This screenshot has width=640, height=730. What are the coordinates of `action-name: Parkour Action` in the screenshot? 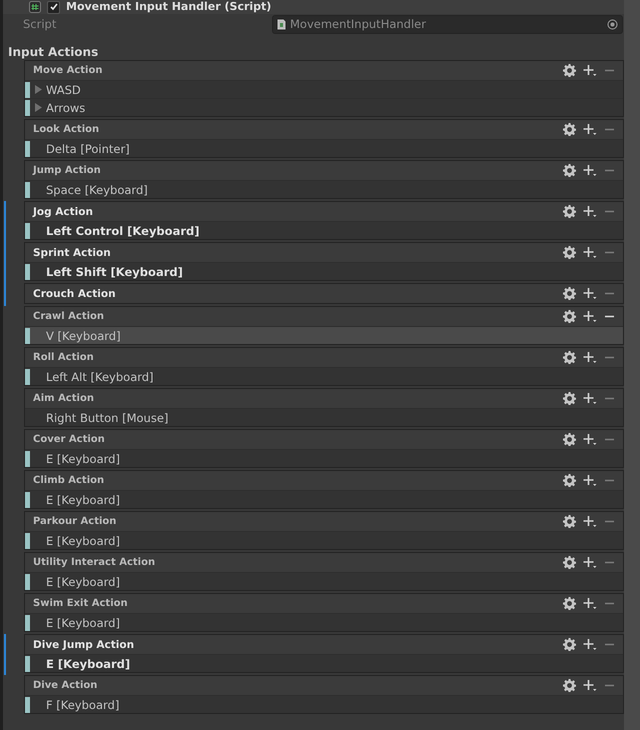 It's located at (75, 521).